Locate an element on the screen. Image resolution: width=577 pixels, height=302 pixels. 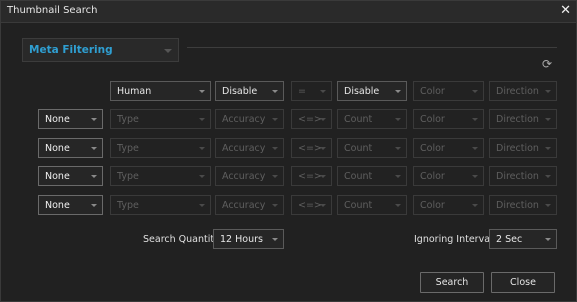
type-dropdown-row-4: Type is located at coordinates (160, 205).